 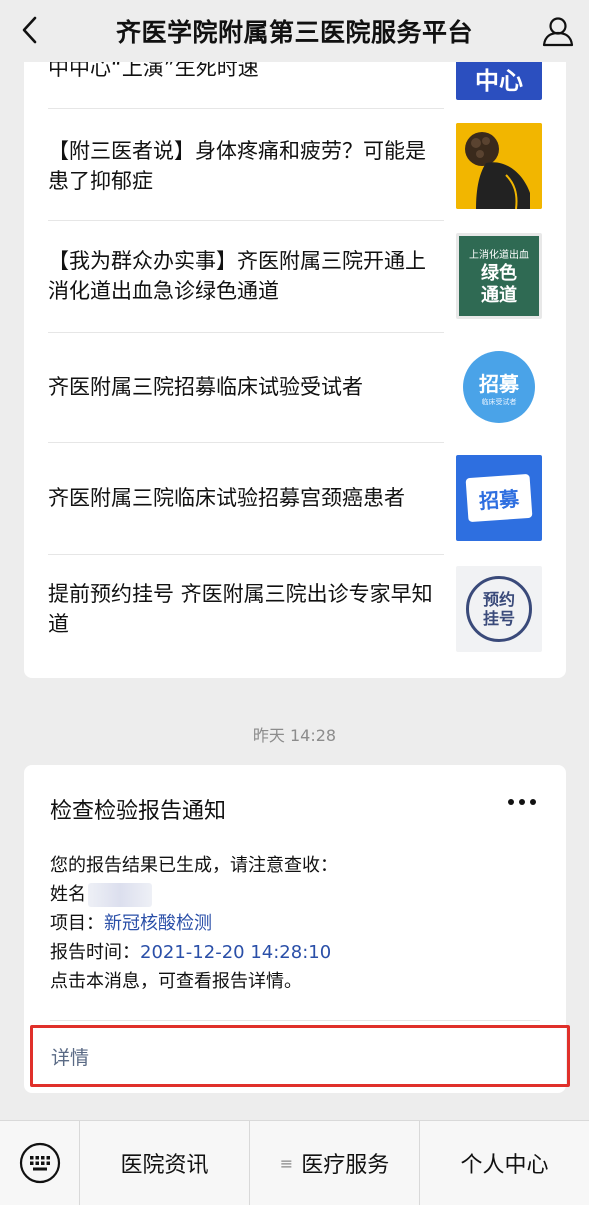 What do you see at coordinates (499, 284) in the screenshot?
I see `thumbnail-label: 绿色通道` at bounding box center [499, 284].